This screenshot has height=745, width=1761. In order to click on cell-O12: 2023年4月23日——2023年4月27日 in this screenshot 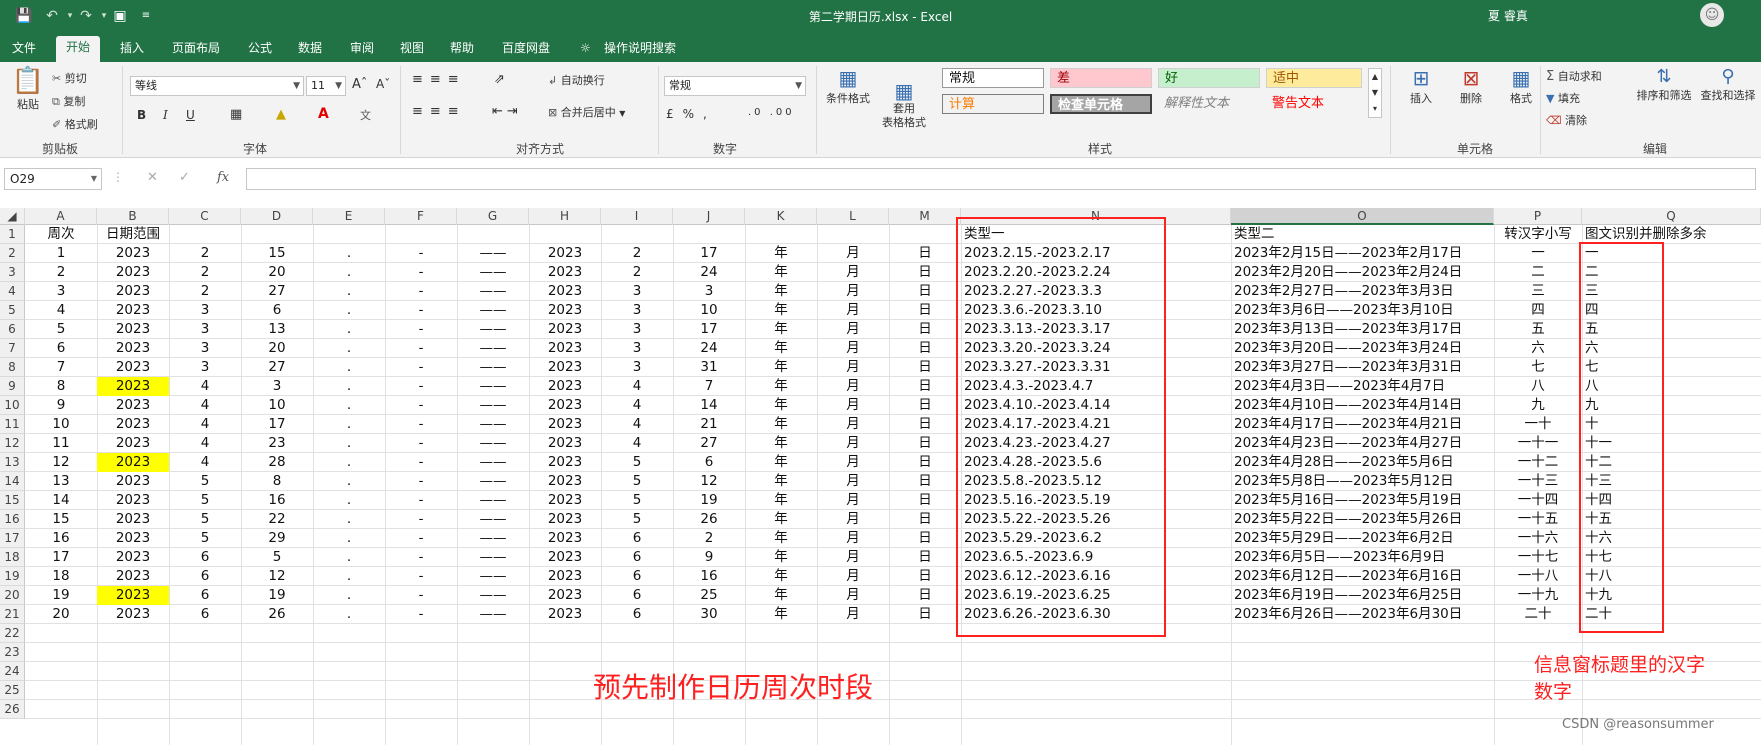, I will do `click(1364, 443)`.